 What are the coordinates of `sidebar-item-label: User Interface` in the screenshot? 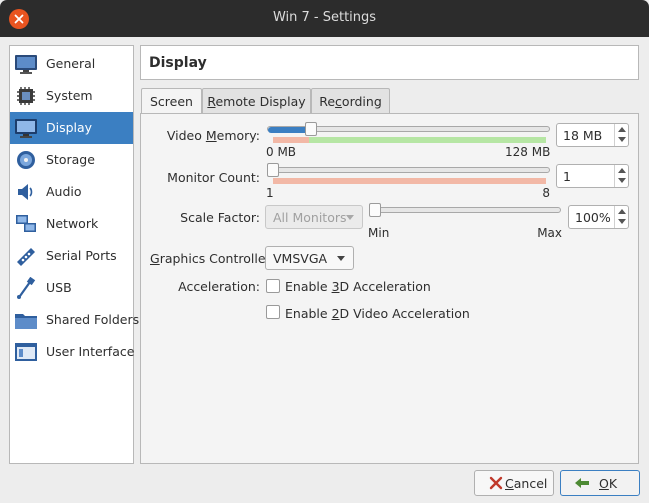 It's located at (90, 351).